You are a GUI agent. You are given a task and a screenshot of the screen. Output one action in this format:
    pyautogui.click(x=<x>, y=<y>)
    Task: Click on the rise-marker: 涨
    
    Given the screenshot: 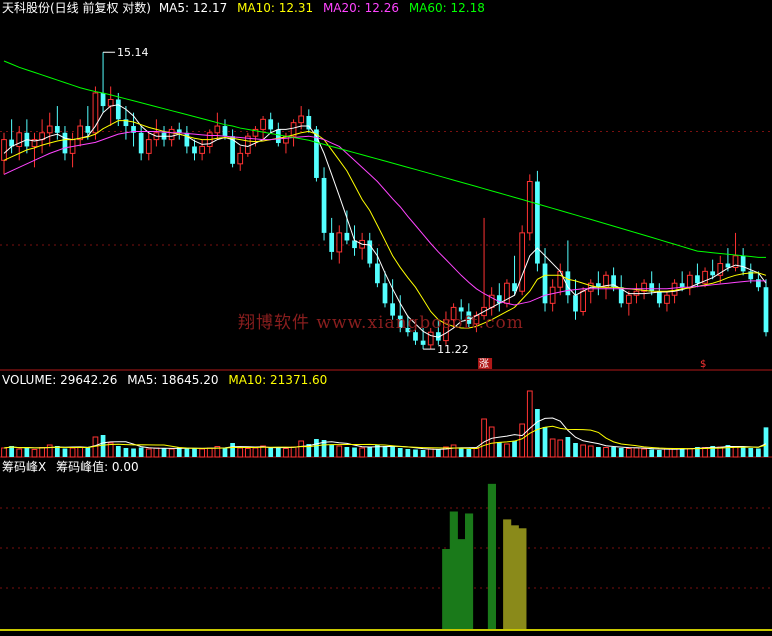 What is the action you would take?
    pyautogui.click(x=484, y=364)
    